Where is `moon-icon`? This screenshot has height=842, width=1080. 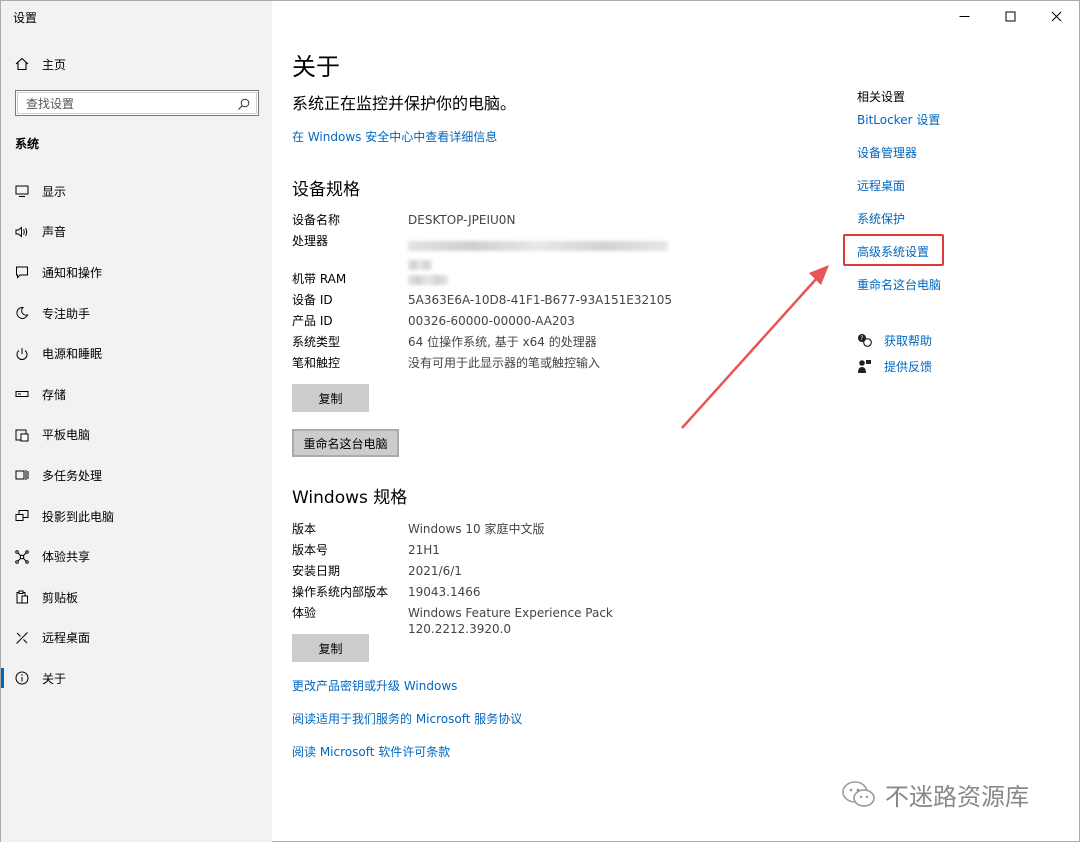
moon-icon is located at coordinates (22, 313).